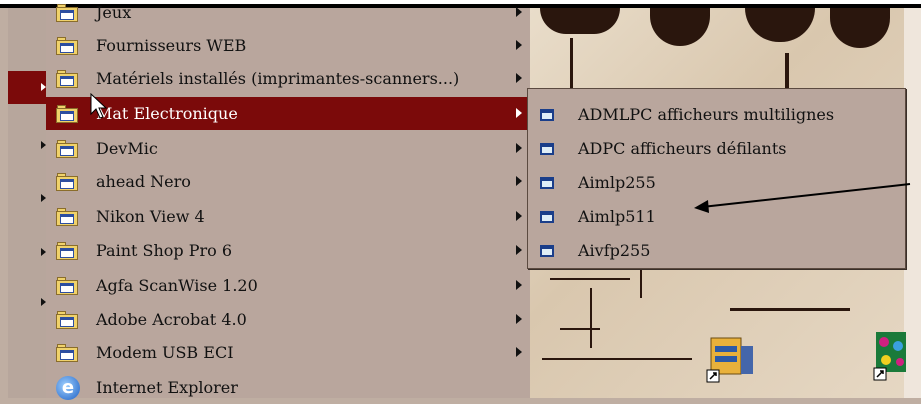  Describe the element at coordinates (802, 198) in the screenshot. I see `annotation-arrow` at that location.